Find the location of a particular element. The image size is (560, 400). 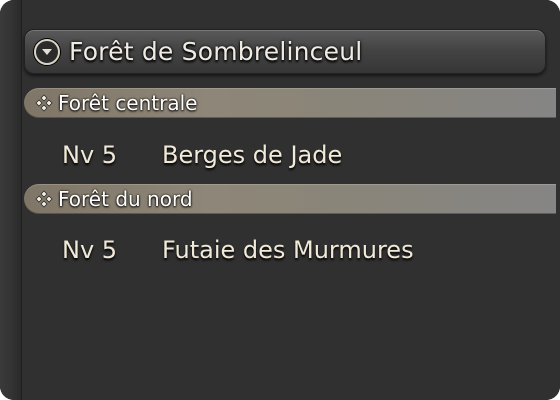

left-rail is located at coordinates (11, 200).